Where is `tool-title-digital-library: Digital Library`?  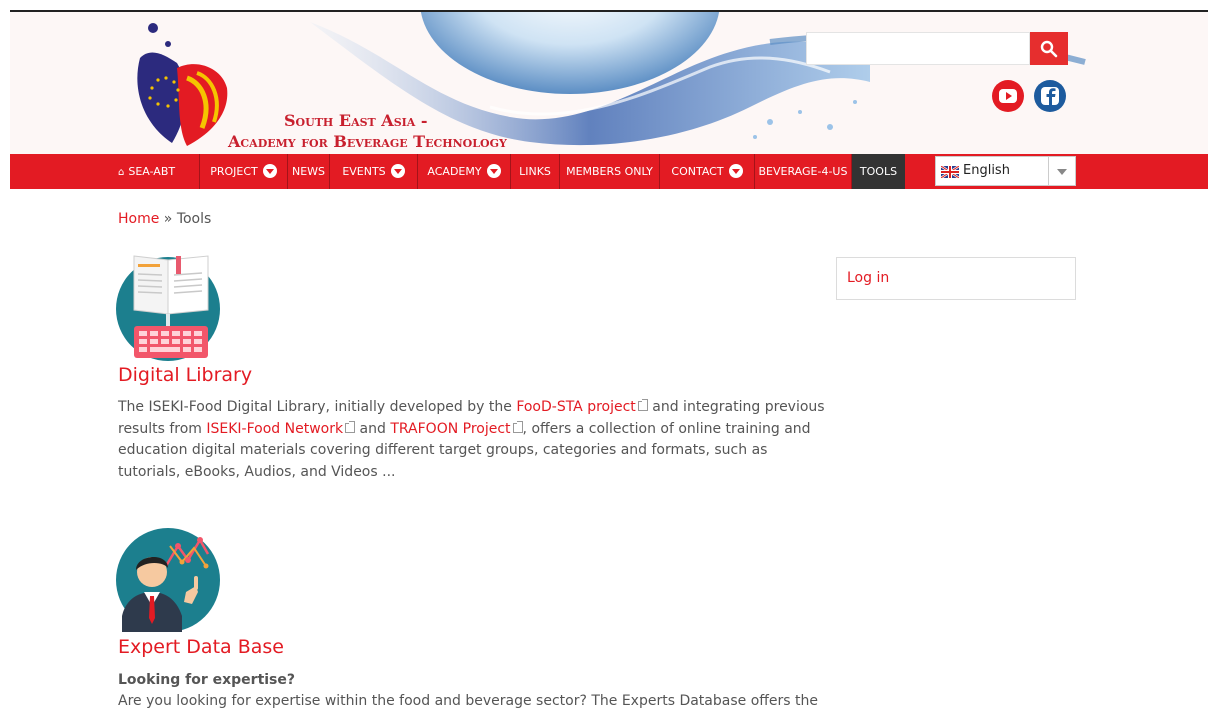 tool-title-digital-library: Digital Library is located at coordinates (185, 375).